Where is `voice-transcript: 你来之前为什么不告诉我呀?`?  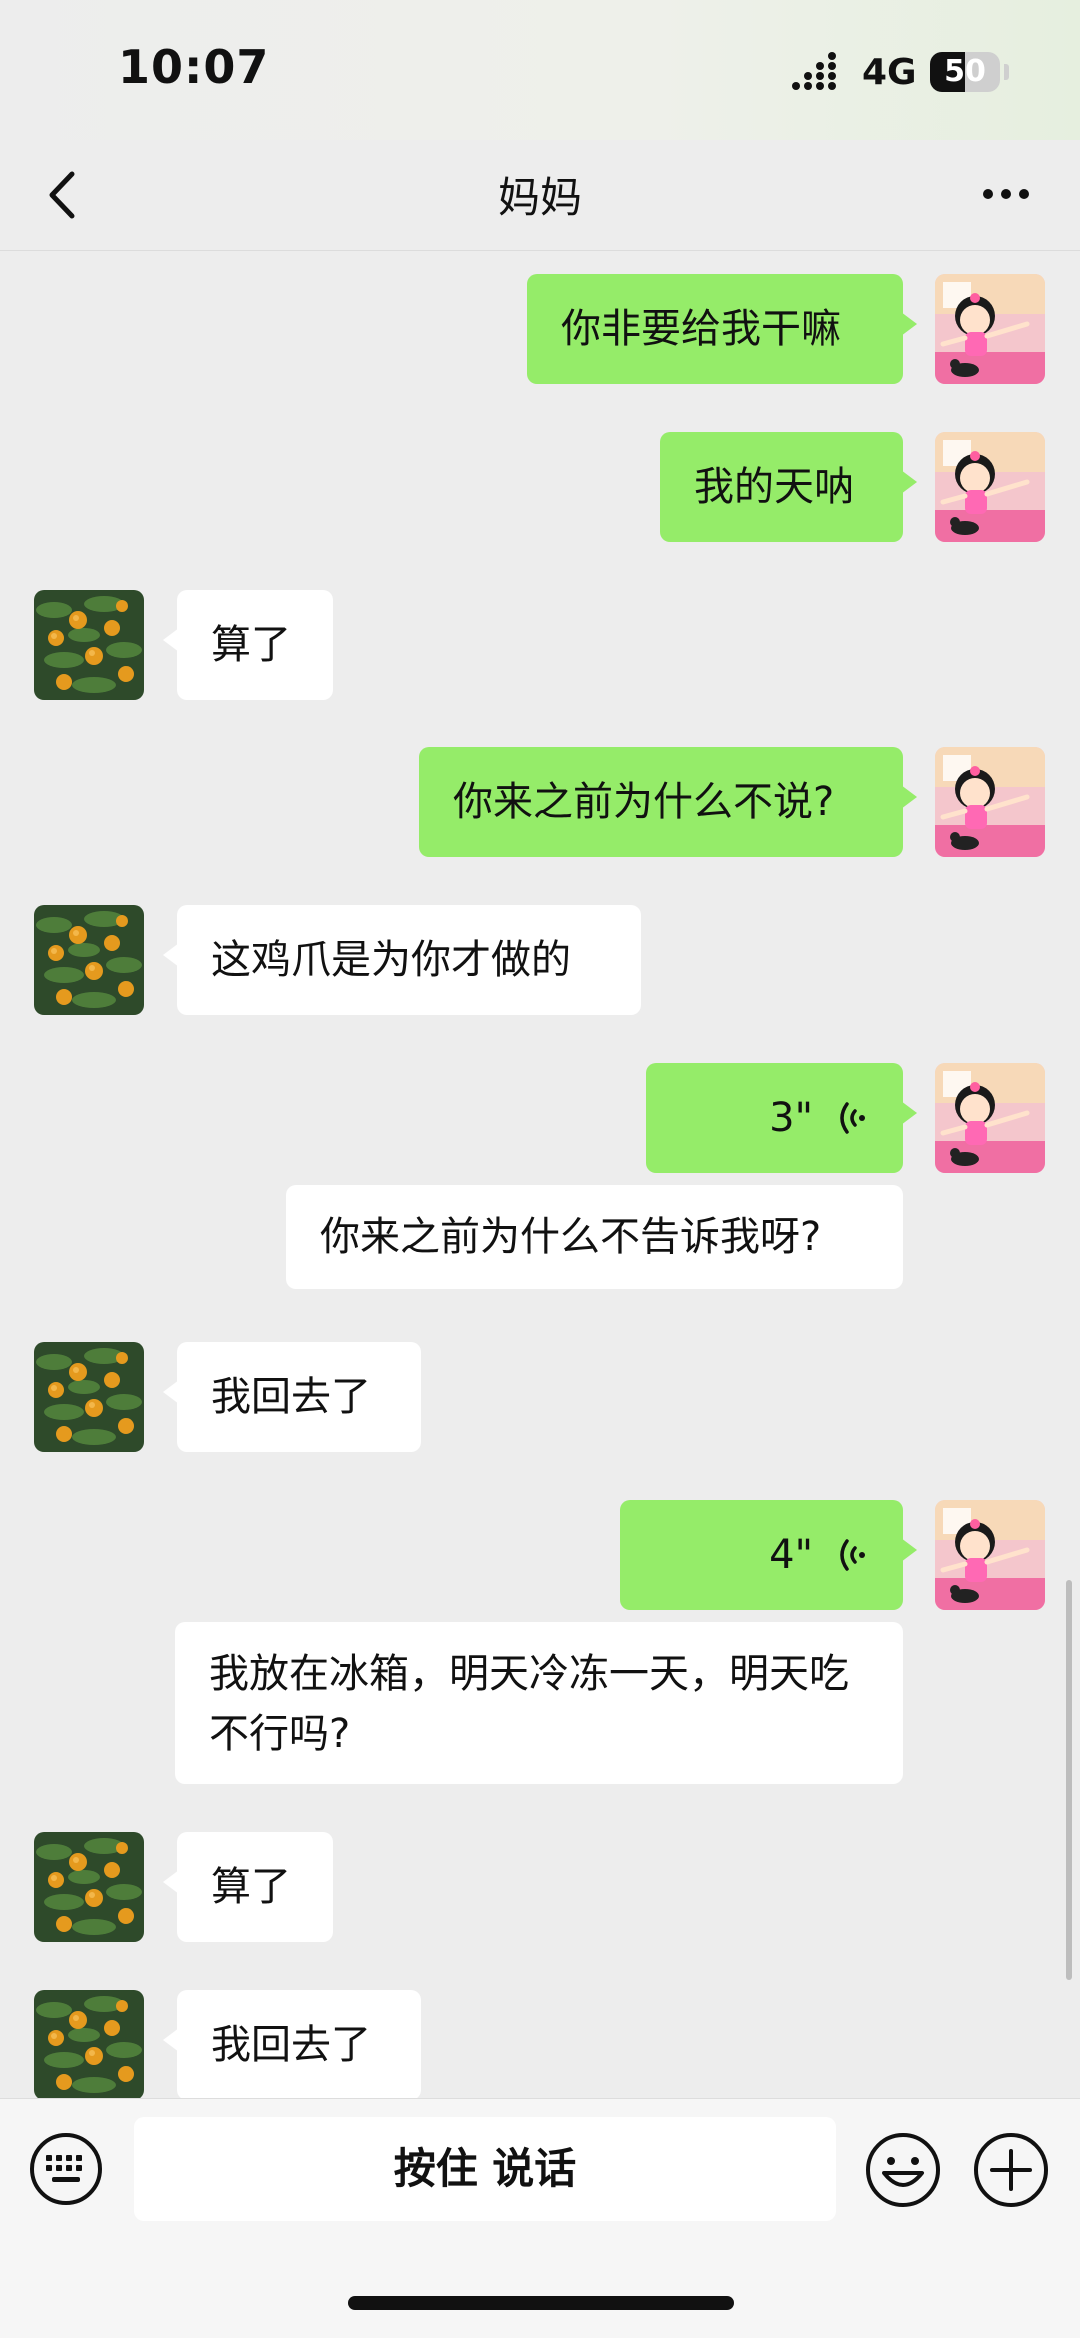
voice-transcript: 你来之前为什么不告诉我呀? is located at coordinates (594, 1237).